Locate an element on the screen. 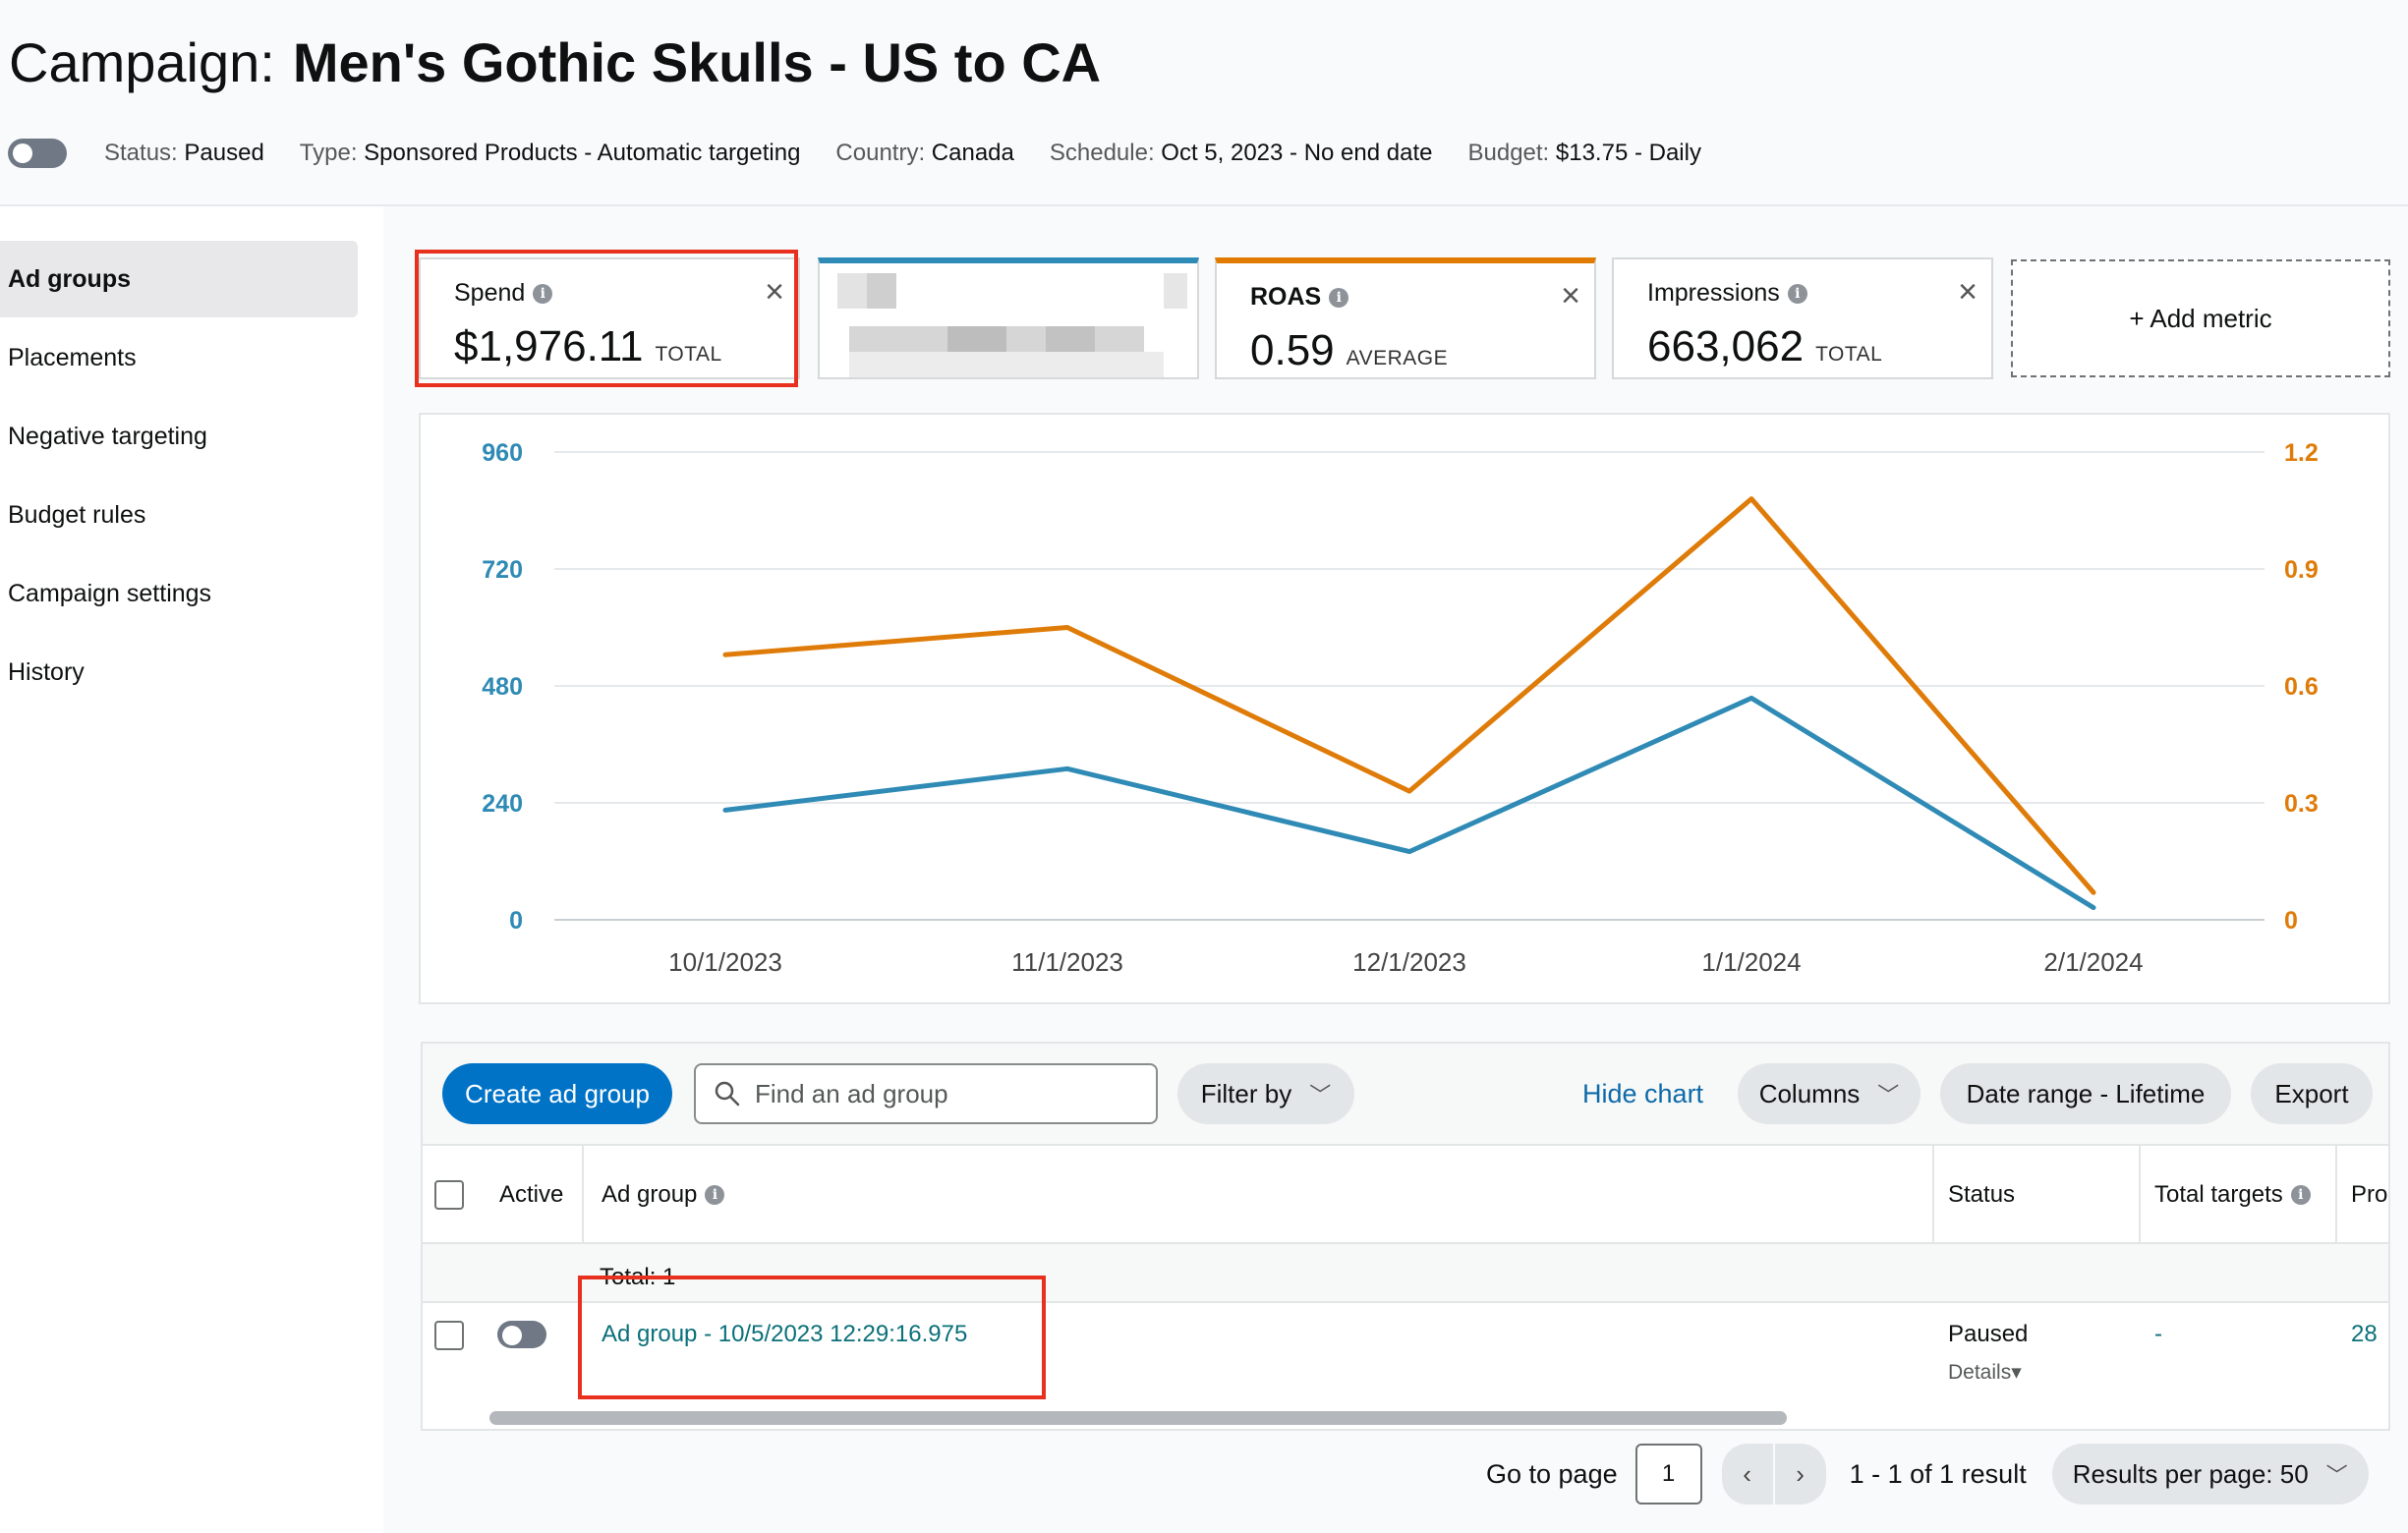  add-metric-button: + Add metric is located at coordinates (2200, 318).